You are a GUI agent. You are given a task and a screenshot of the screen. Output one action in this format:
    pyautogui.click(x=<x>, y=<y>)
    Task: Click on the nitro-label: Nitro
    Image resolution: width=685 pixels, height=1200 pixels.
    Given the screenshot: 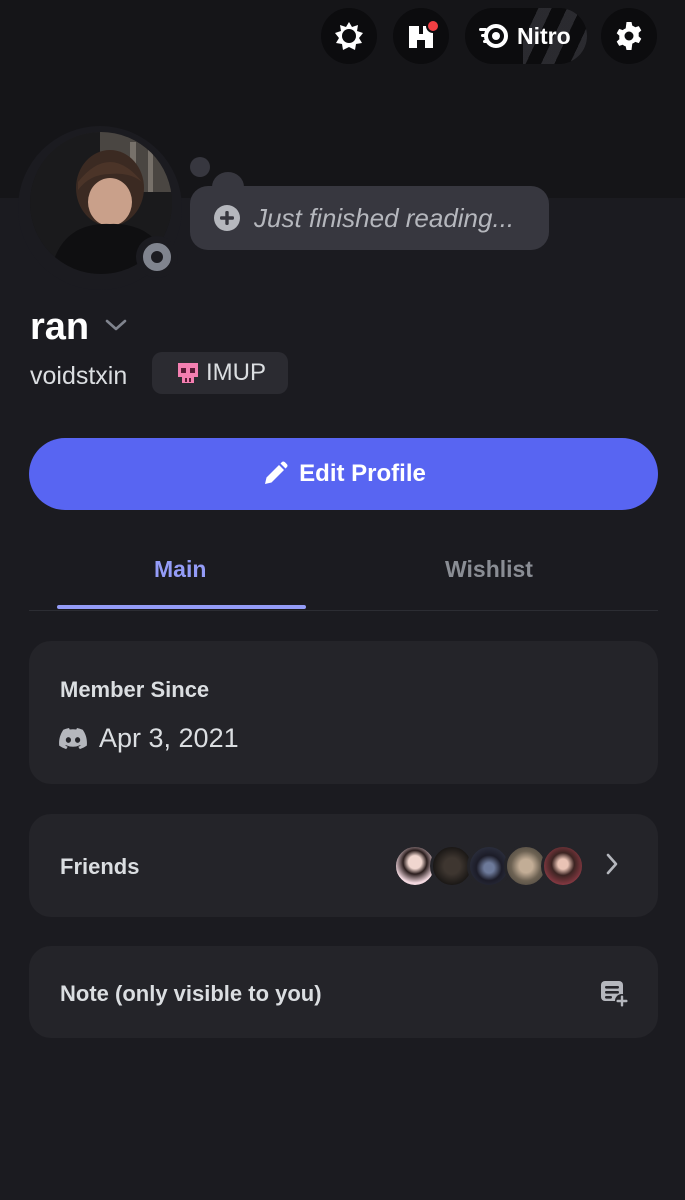 What is the action you would take?
    pyautogui.click(x=544, y=35)
    